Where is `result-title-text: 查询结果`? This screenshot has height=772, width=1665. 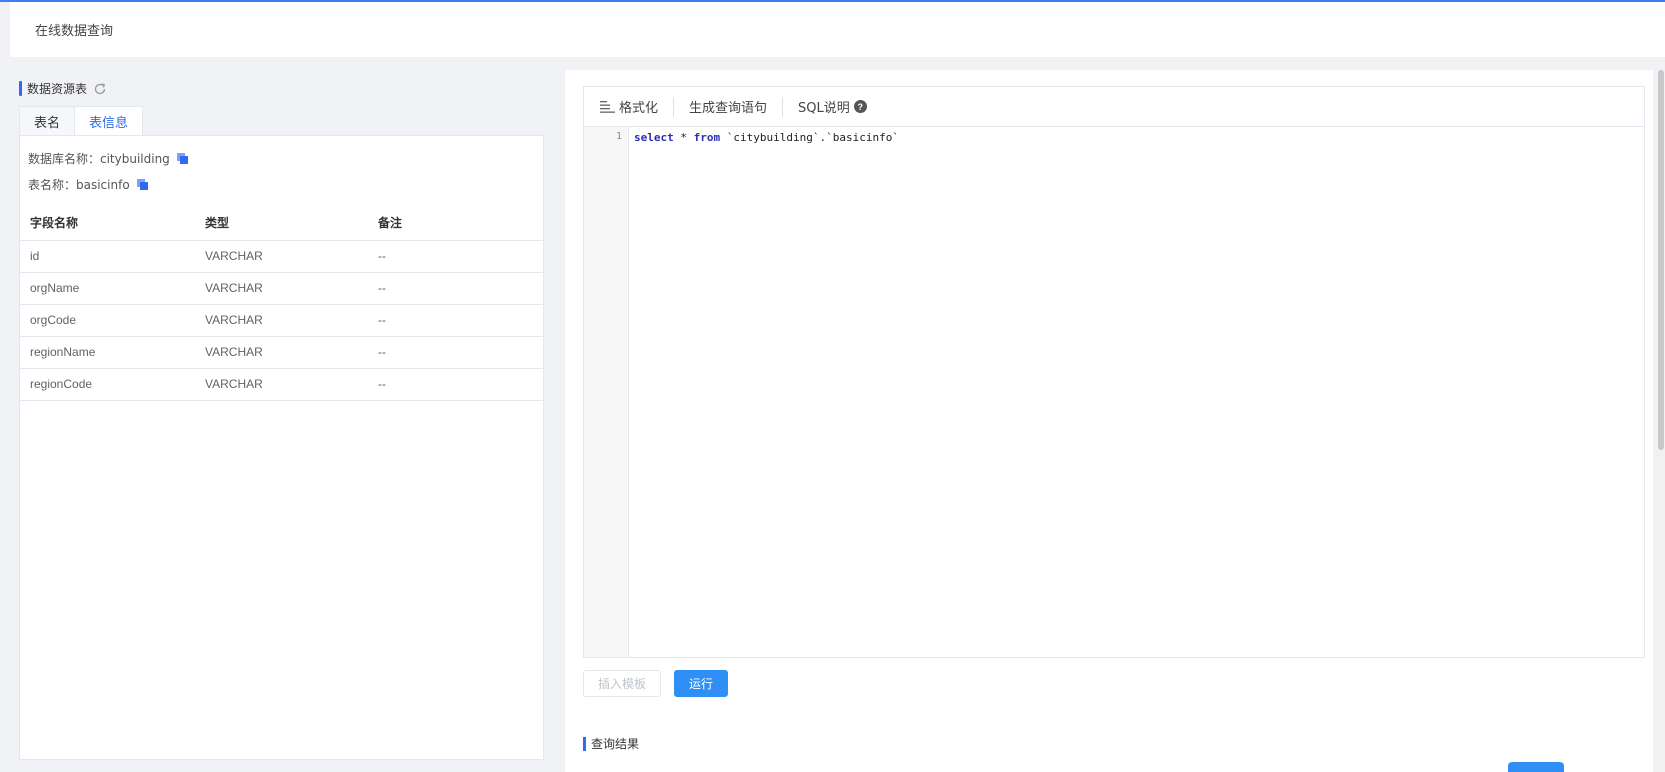
result-title-text: 查询结果 is located at coordinates (615, 744).